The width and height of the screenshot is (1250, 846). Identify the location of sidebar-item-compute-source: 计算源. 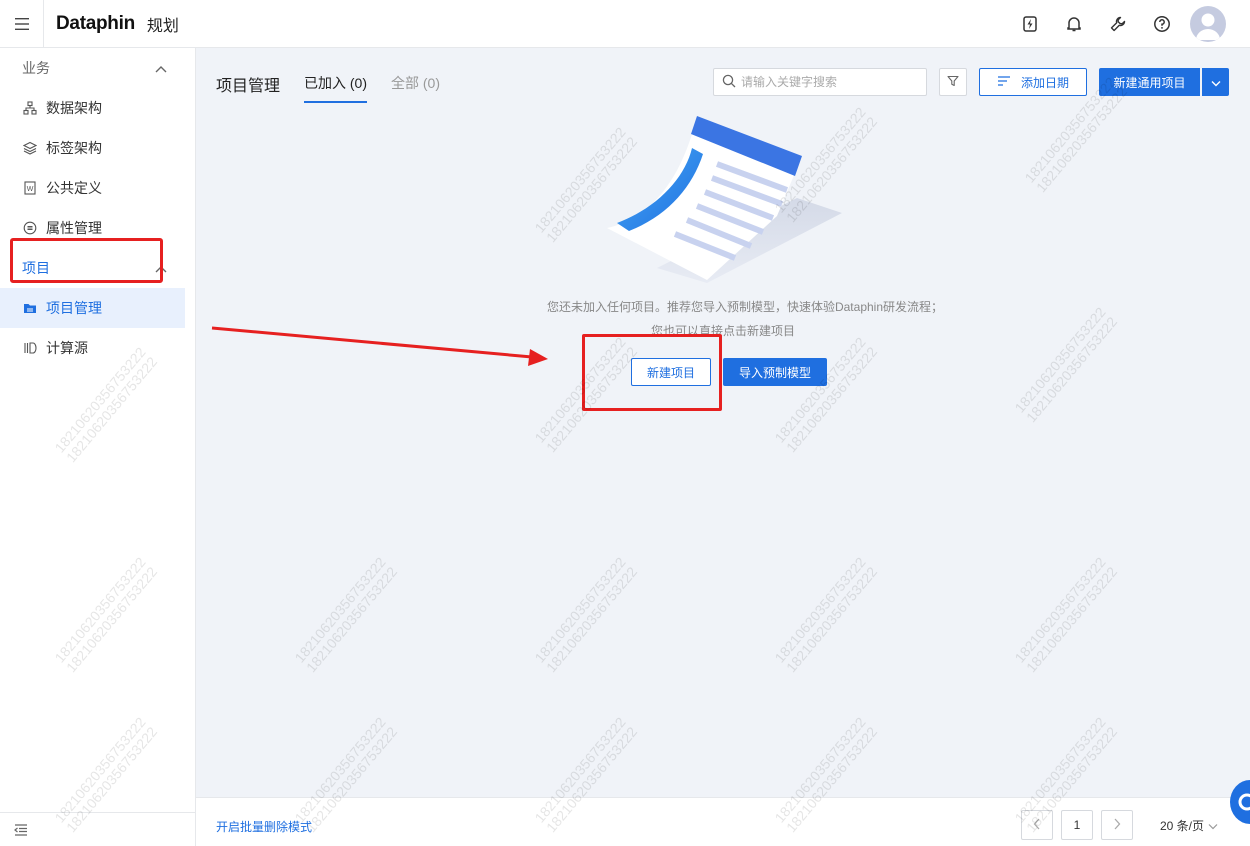
(97, 348).